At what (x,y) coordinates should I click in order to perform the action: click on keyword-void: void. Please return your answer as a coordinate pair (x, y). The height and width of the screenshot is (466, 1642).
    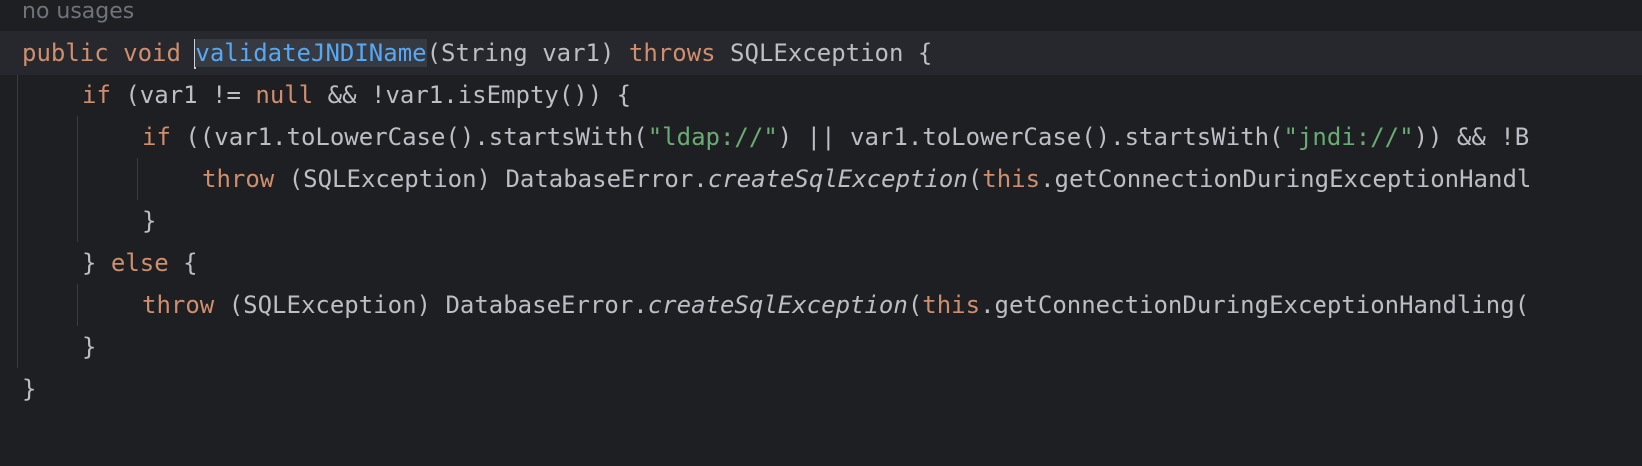
    Looking at the image, I should click on (152, 53).